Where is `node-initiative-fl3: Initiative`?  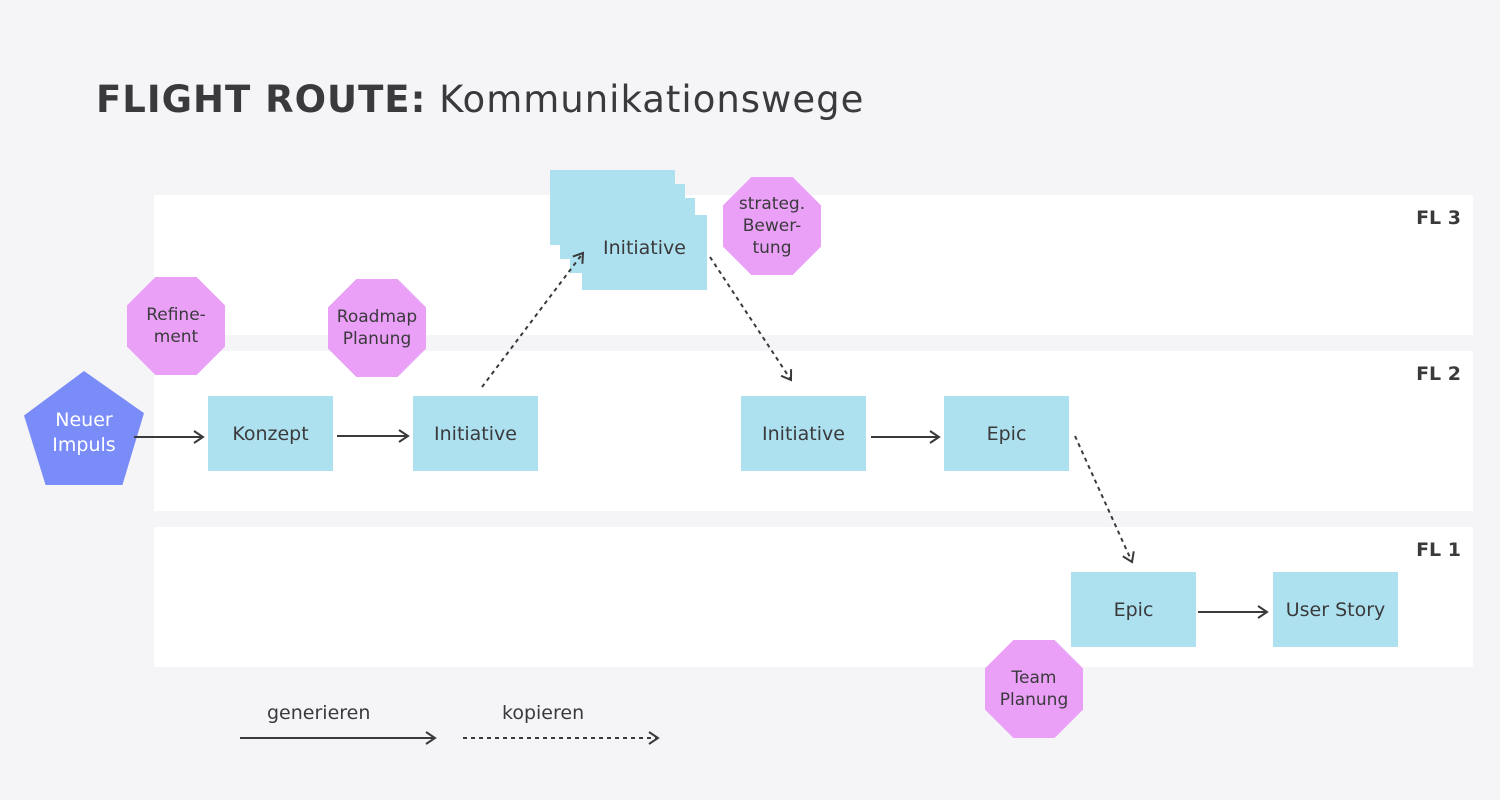 node-initiative-fl3: Initiative is located at coordinates (644, 252).